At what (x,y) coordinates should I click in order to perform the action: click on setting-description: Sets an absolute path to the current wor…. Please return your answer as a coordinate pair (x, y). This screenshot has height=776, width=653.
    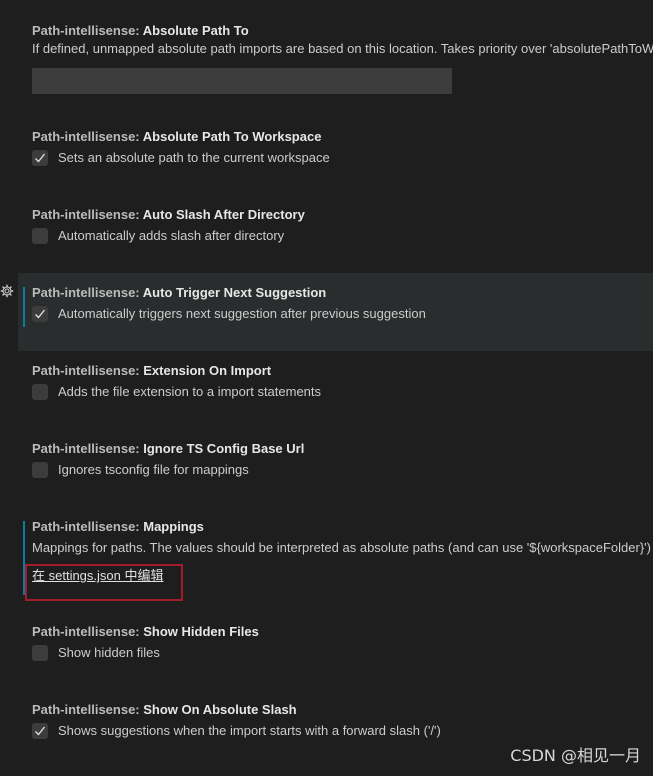
    Looking at the image, I should click on (194, 157).